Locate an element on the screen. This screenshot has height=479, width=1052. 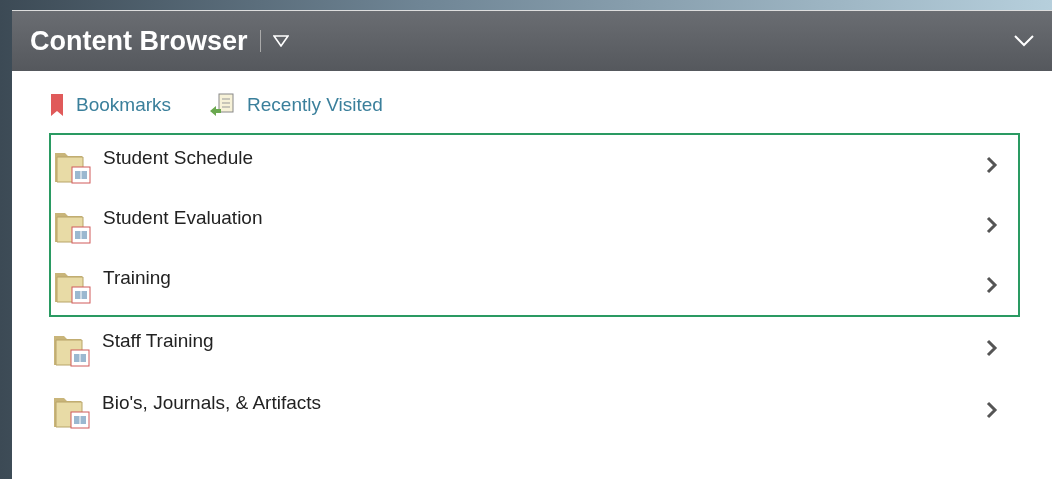
folder-item: Student Schedule is located at coordinates (534, 165).